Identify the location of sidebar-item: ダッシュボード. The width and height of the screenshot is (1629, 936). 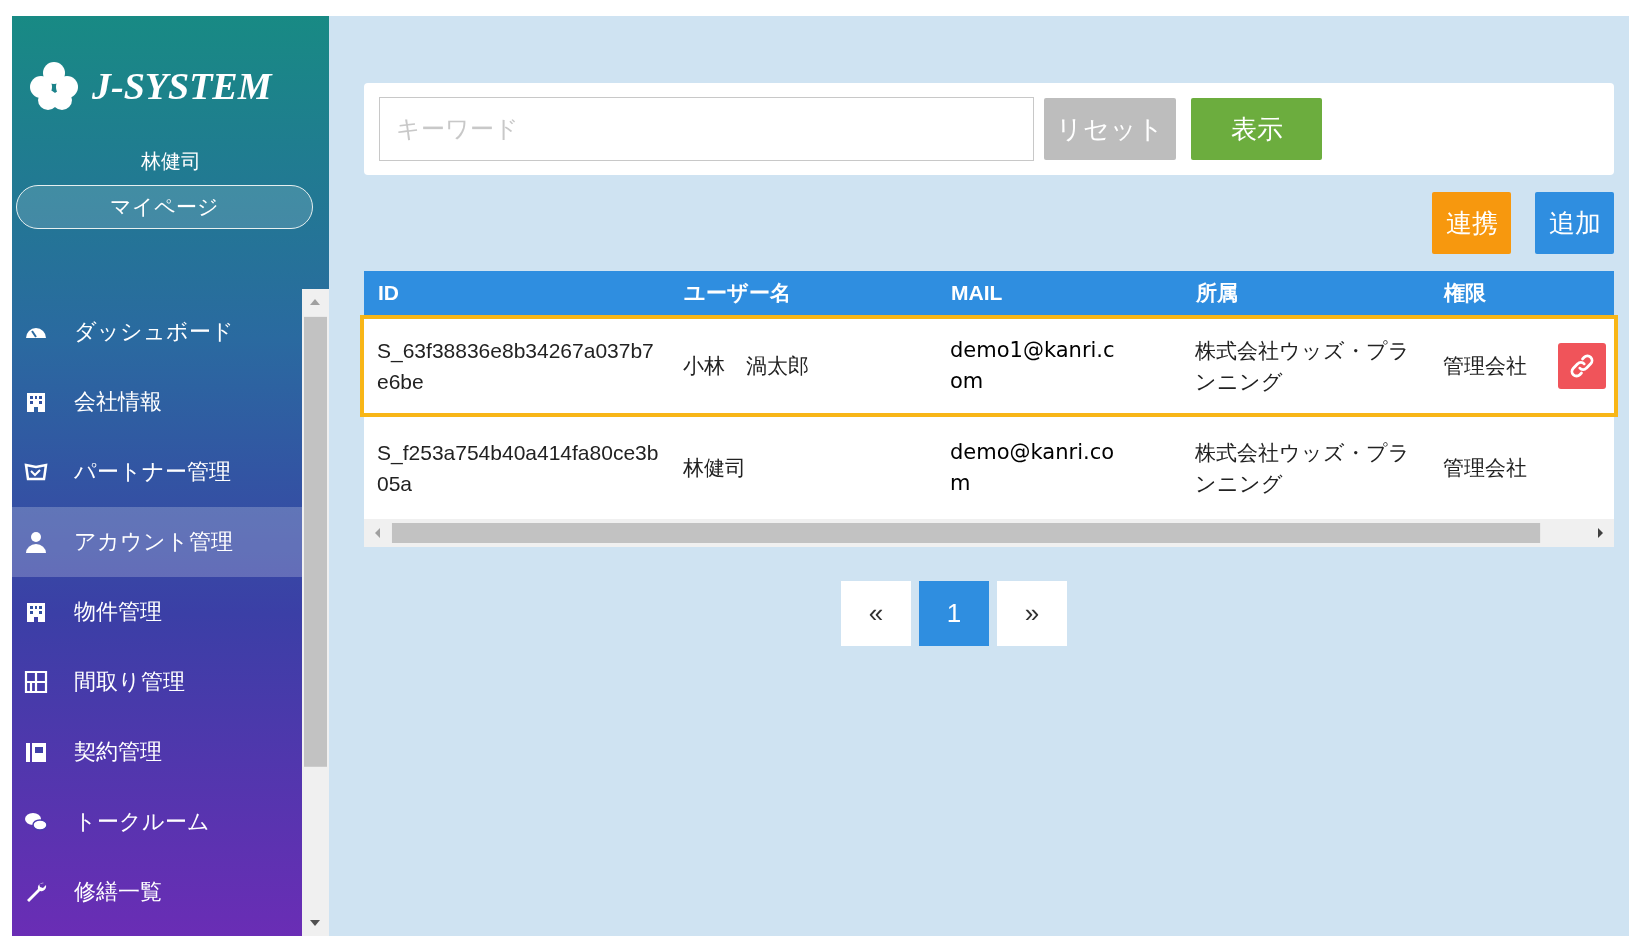
(157, 332).